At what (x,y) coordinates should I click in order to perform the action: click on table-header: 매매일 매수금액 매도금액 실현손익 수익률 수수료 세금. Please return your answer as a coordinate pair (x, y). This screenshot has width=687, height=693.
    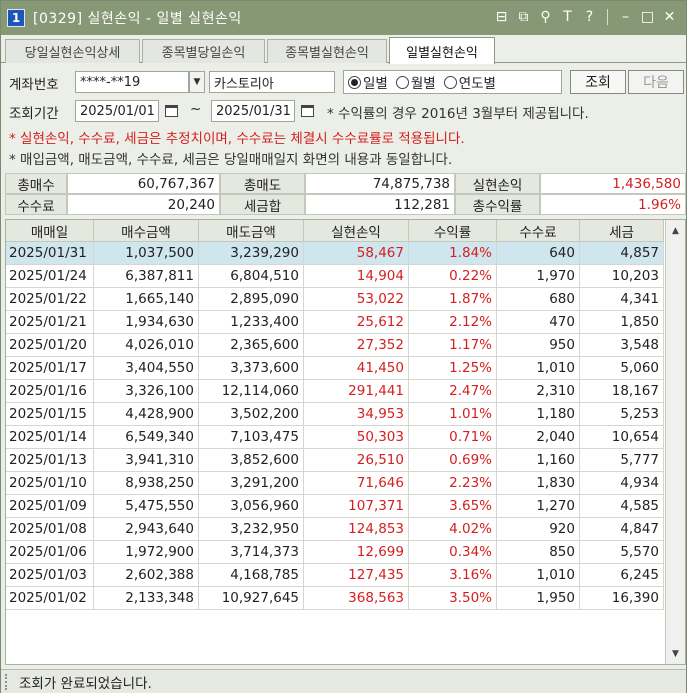
    Looking at the image, I should click on (335, 231).